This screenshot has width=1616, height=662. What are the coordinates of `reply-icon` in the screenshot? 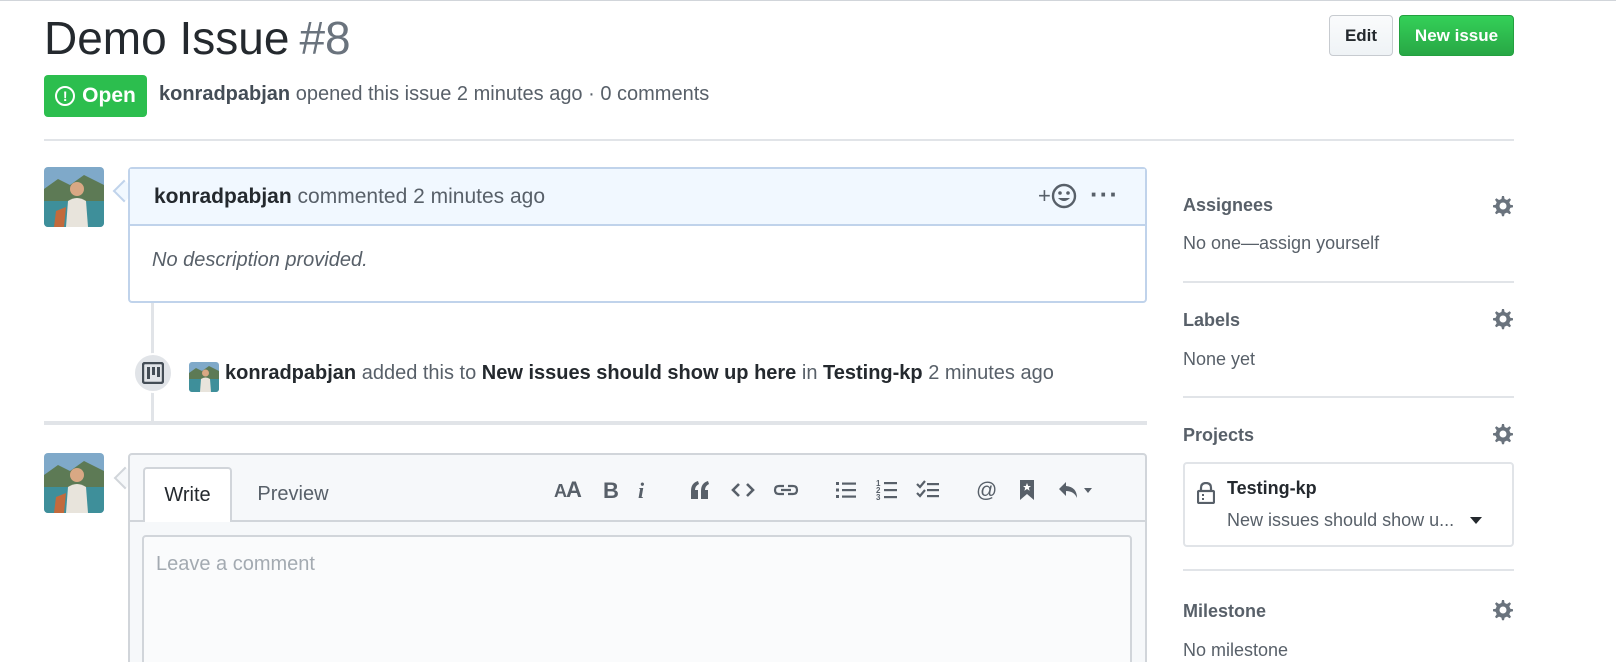 It's located at (1077, 490).